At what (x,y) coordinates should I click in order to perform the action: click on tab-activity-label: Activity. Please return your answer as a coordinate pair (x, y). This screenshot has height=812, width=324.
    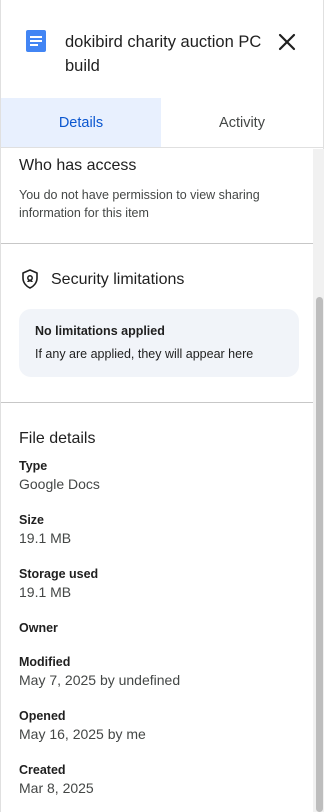
    Looking at the image, I should click on (242, 122).